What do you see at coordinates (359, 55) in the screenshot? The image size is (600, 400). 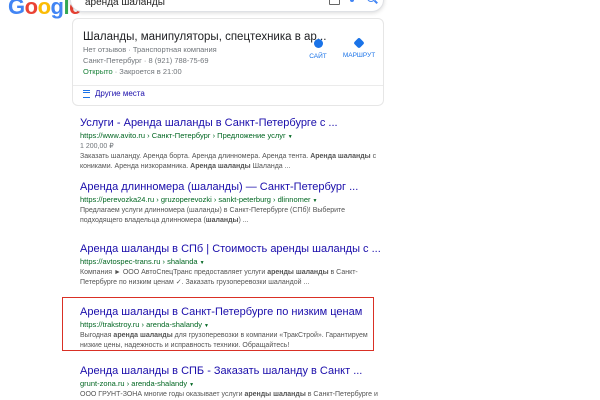 I see `route-label: МАРШРУТ` at bounding box center [359, 55].